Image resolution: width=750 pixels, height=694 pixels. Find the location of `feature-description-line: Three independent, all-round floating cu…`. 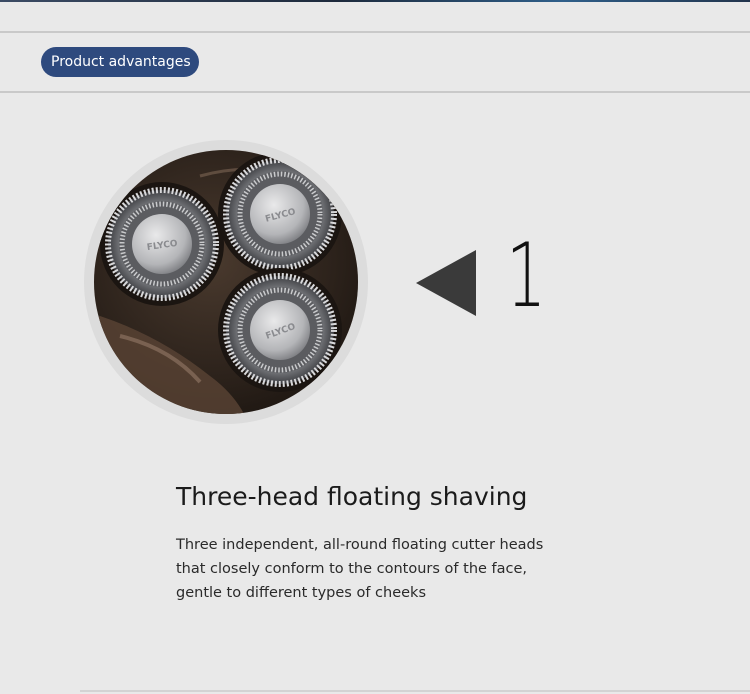

feature-description-line: Three independent, all-round floating cu… is located at coordinates (360, 545).